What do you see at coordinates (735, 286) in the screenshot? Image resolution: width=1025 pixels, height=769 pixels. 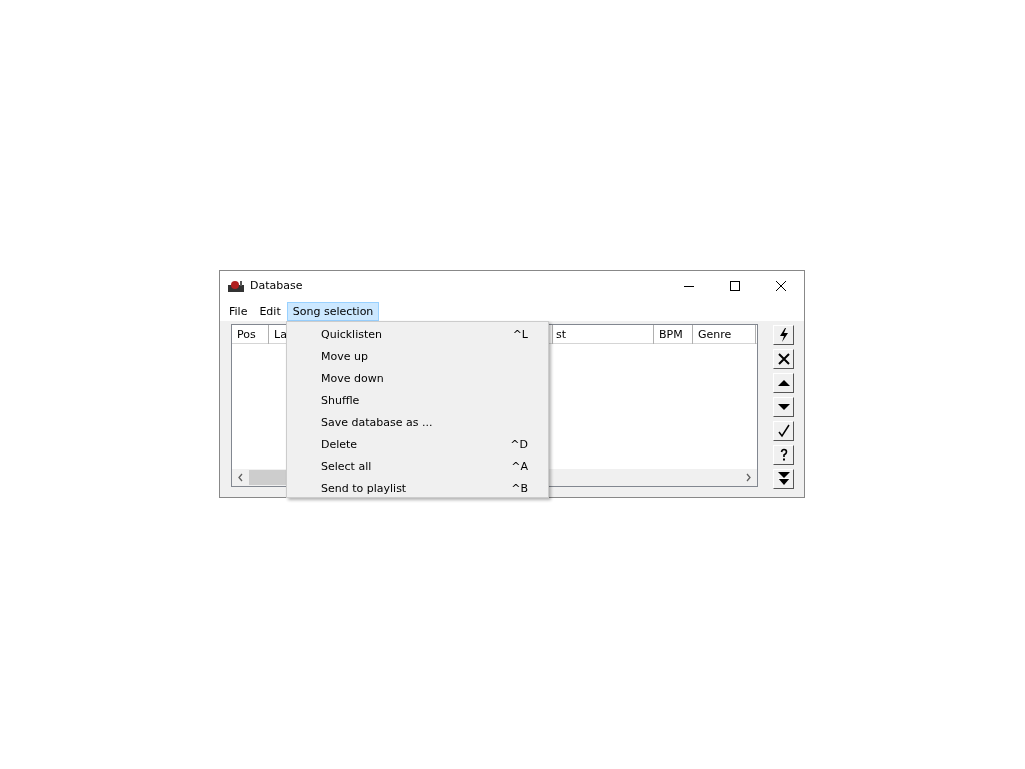 I see `maximize-icon` at bounding box center [735, 286].